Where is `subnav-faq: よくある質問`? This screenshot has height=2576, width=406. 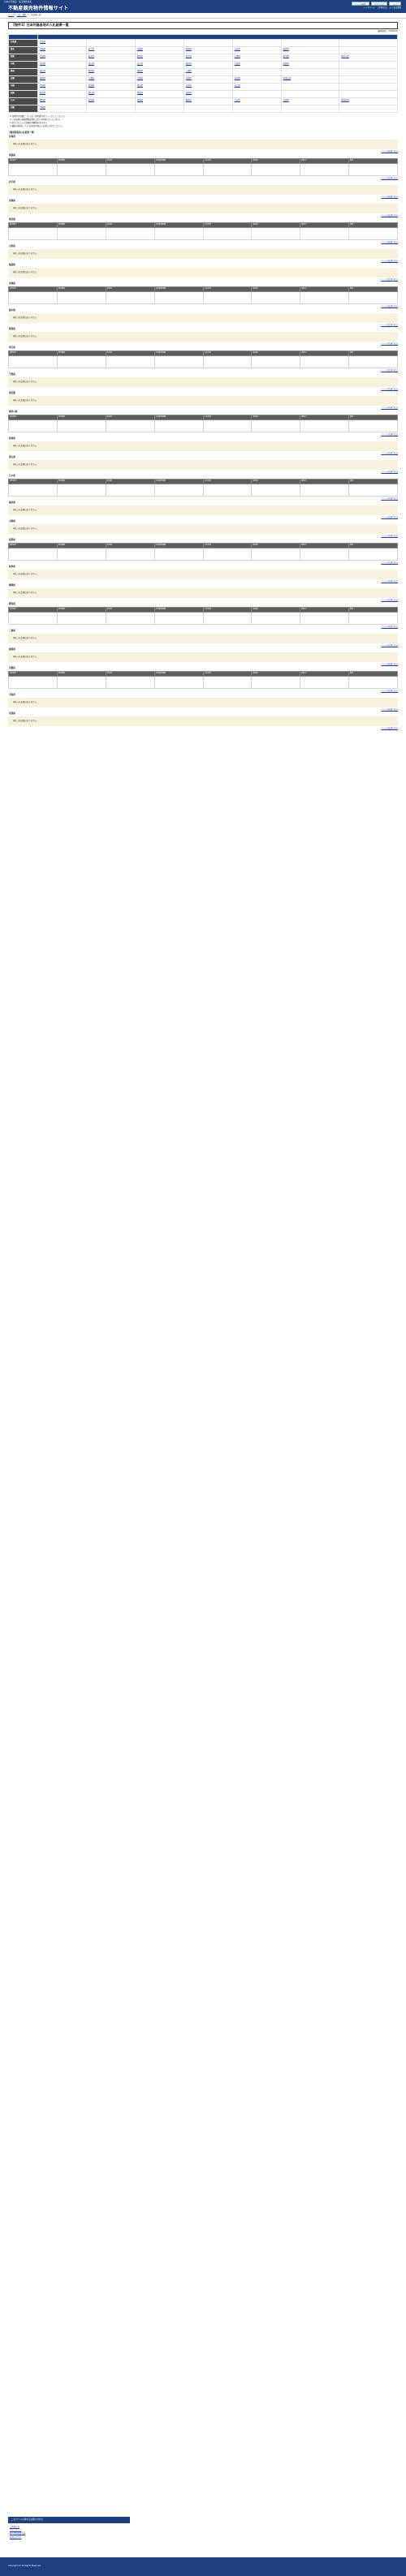
subnav-faq: よくある質問 is located at coordinates (396, 8).